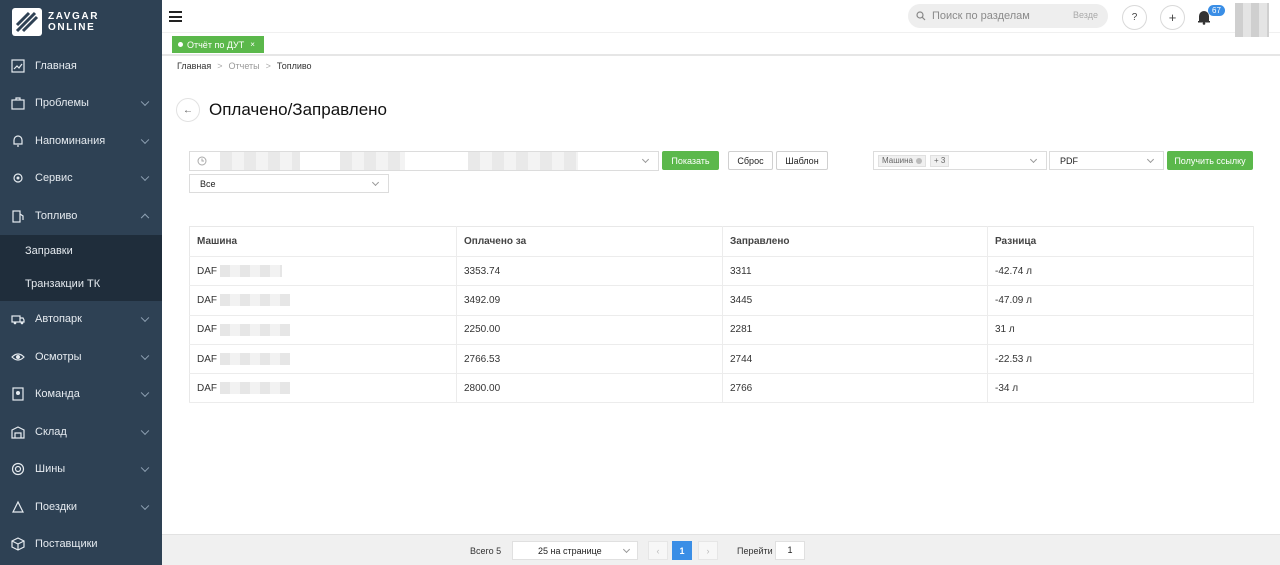 Image resolution: width=1280 pixels, height=565 pixels. What do you see at coordinates (175, 16) in the screenshot?
I see `hamburger-menu-icon` at bounding box center [175, 16].